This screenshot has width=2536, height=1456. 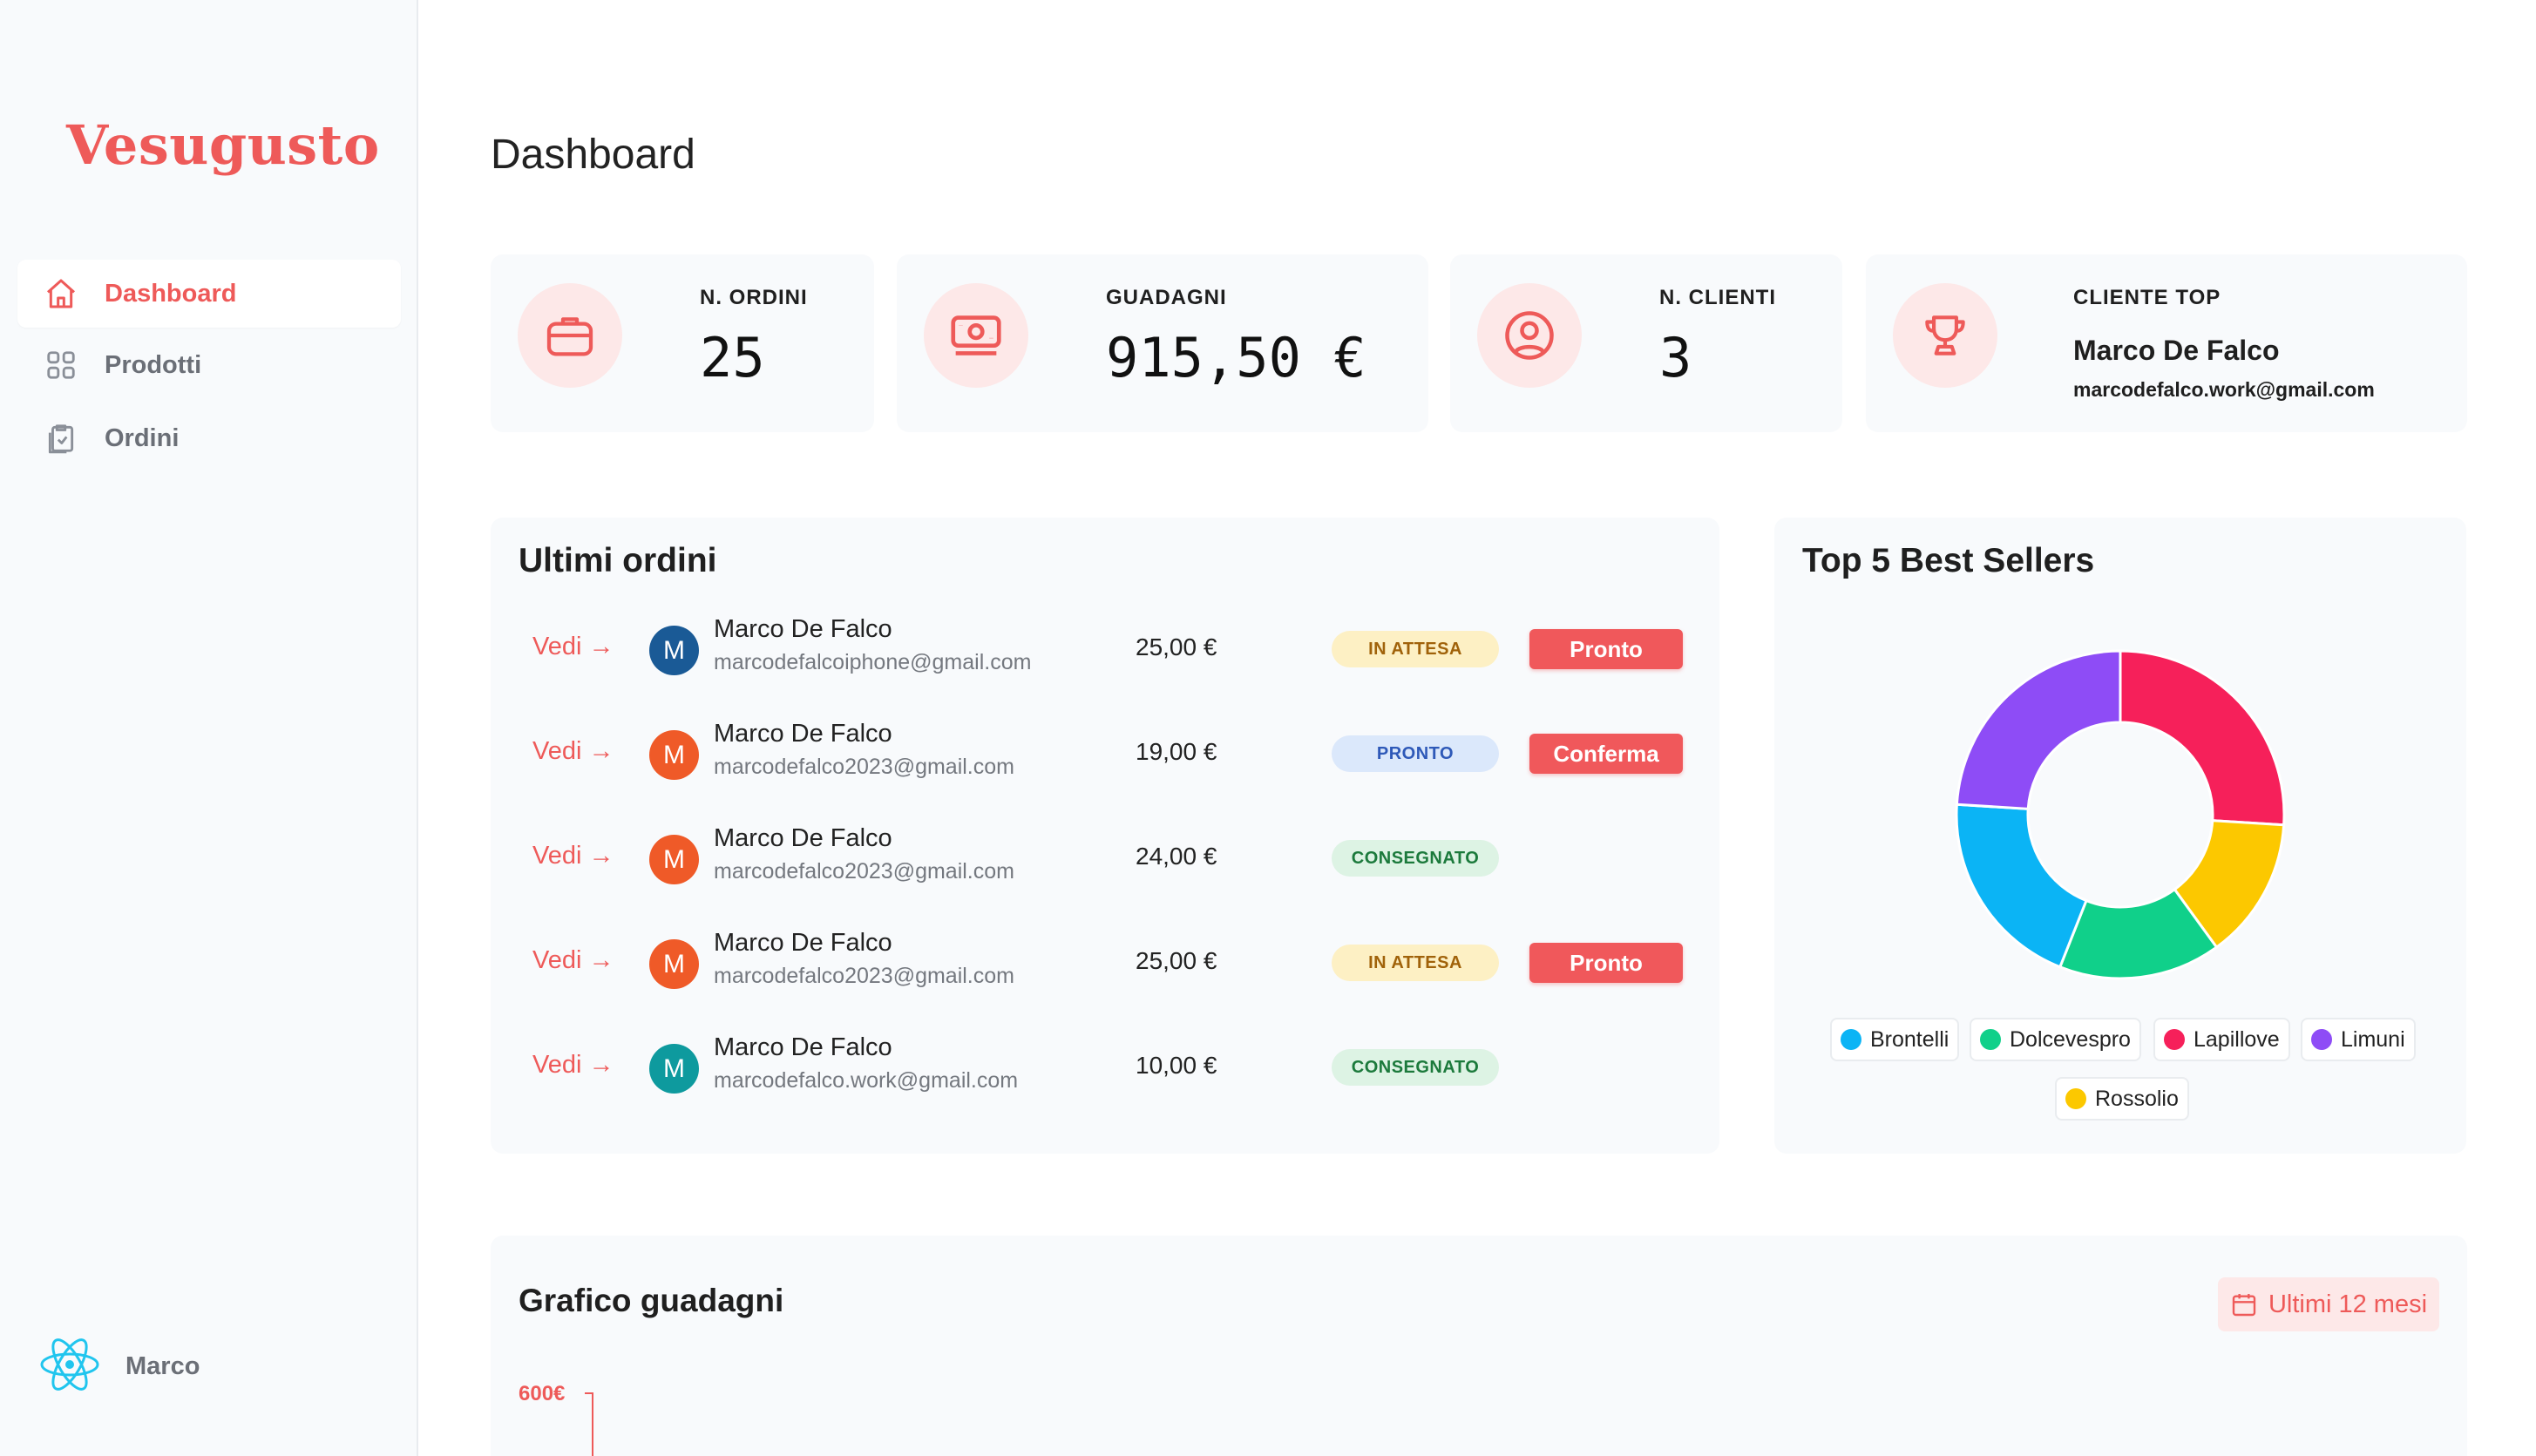 I want to click on order-amount: 24,00 €, so click(x=1176, y=856).